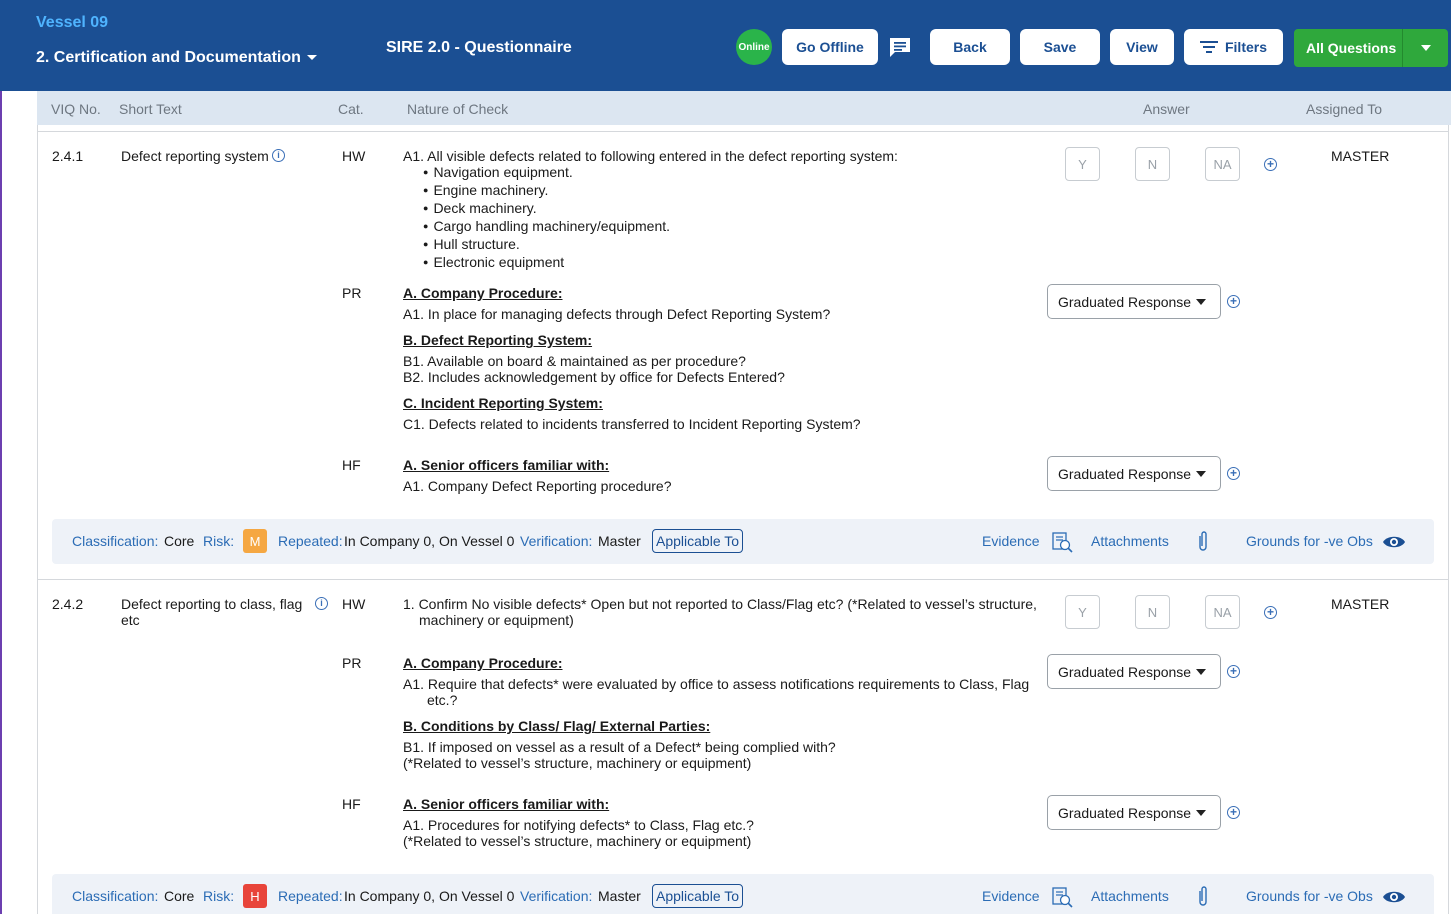 The width and height of the screenshot is (1451, 914). I want to click on online-status-badge: Online, so click(754, 47).